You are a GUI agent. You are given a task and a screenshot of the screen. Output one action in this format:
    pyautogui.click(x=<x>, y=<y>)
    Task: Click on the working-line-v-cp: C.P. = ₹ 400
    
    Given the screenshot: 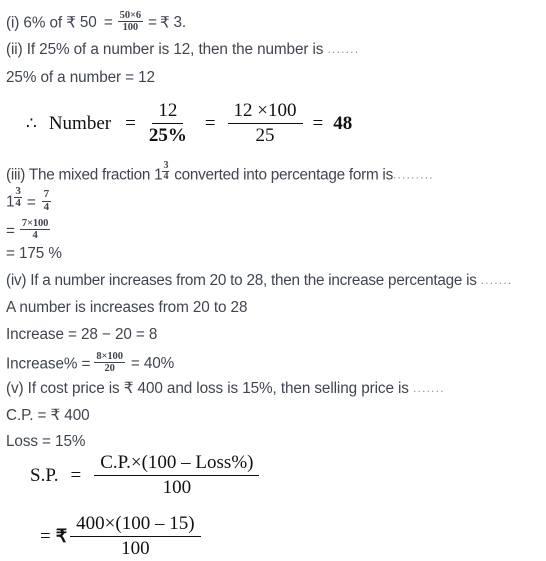 What is the action you would take?
    pyautogui.click(x=48, y=415)
    